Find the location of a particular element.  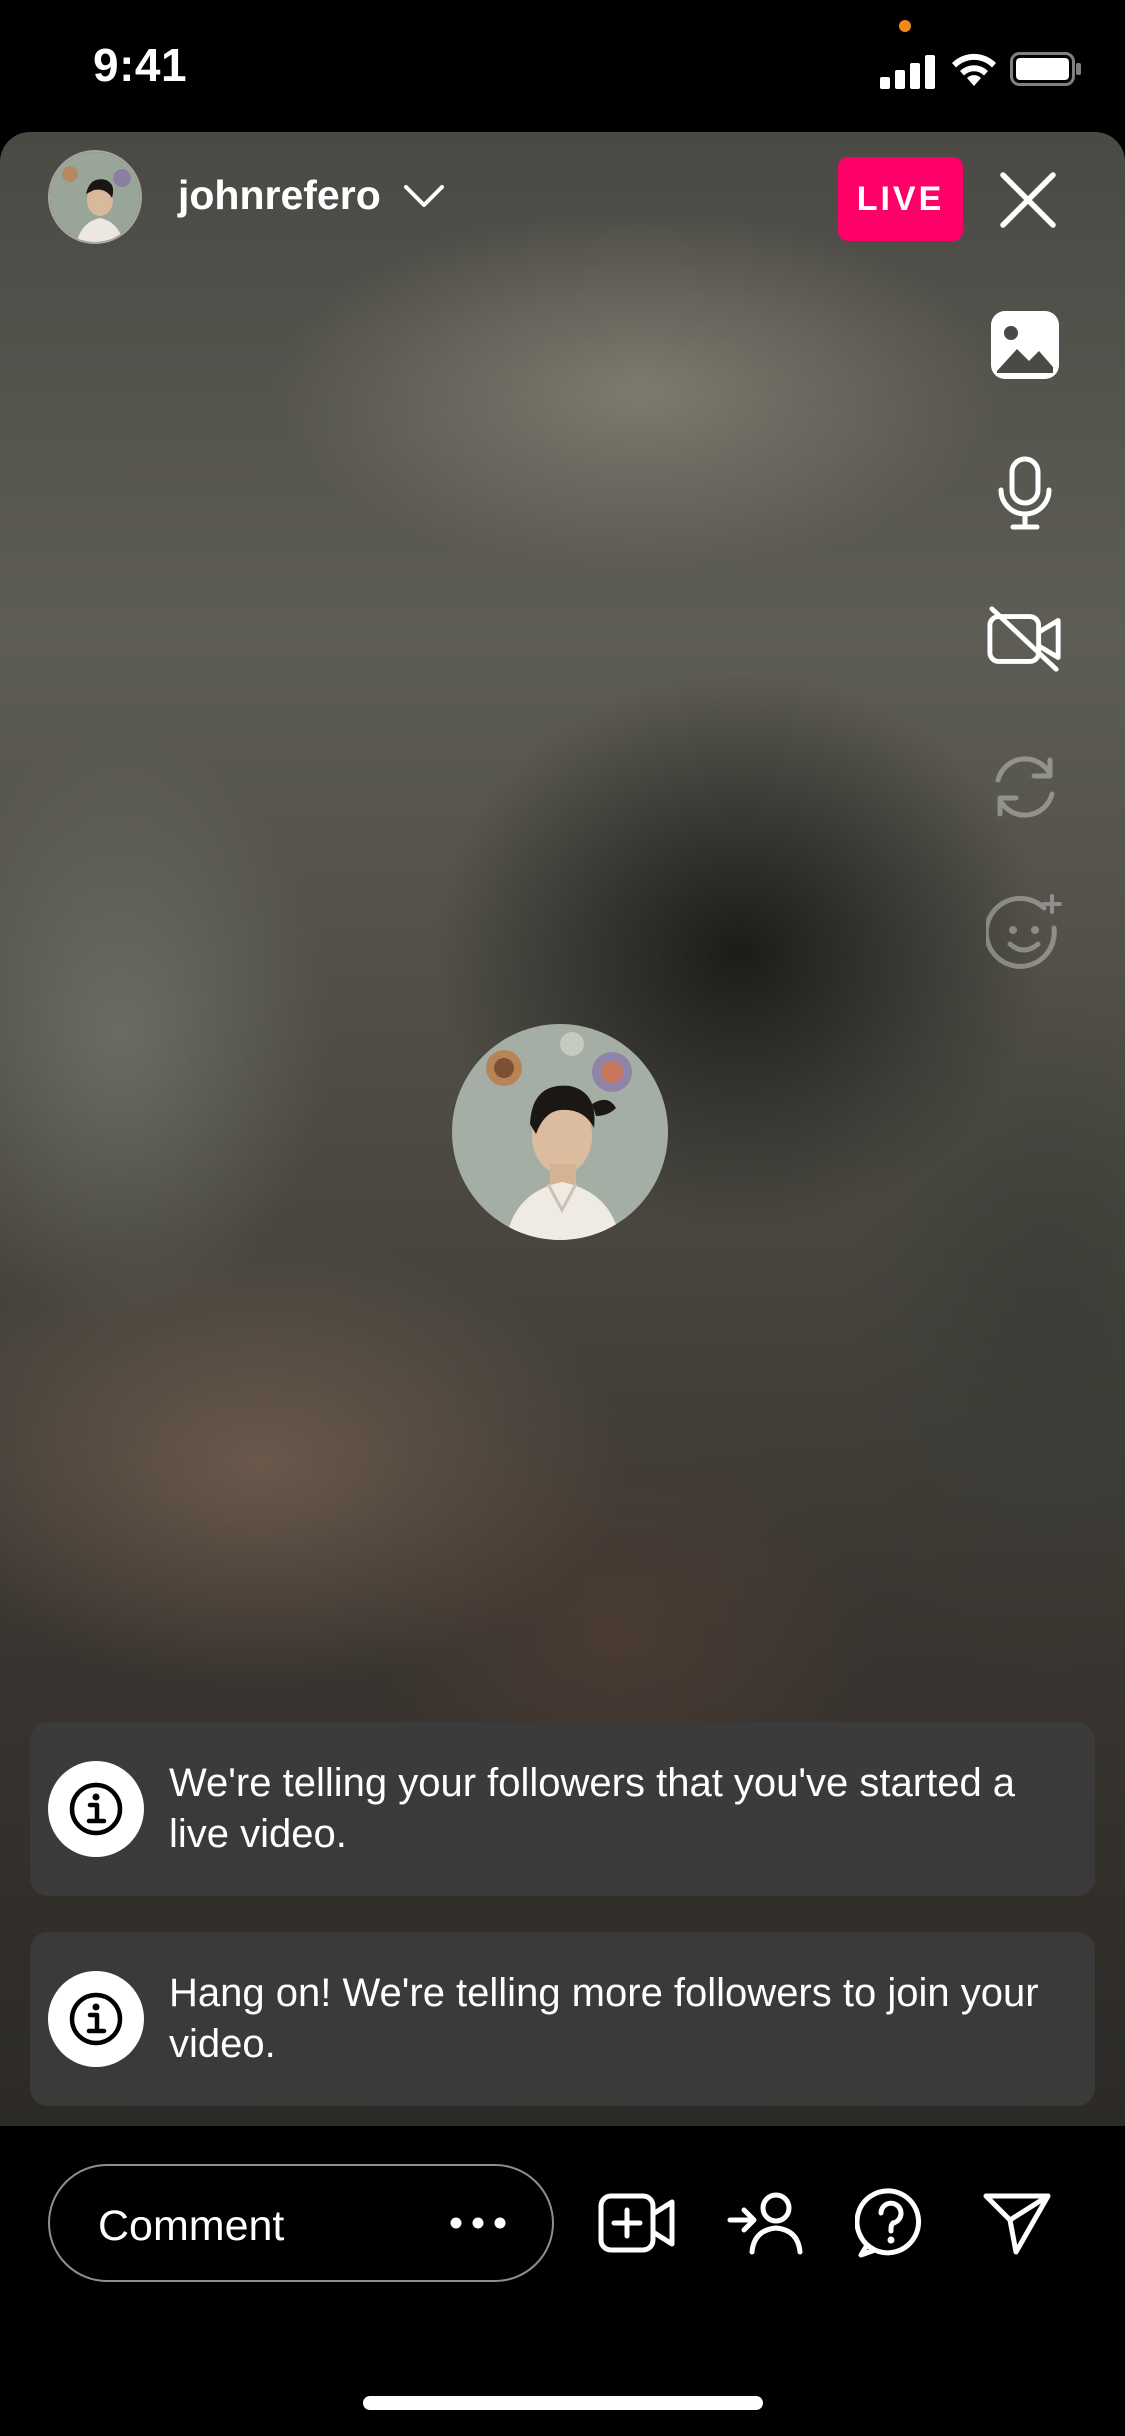

video-off-icon is located at coordinates (1024, 639).